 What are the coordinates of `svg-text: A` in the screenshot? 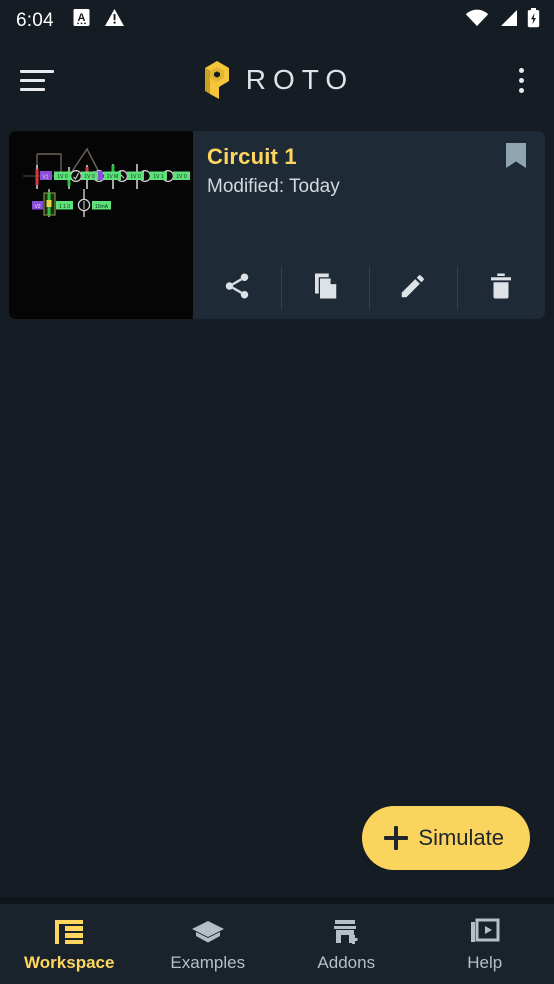 It's located at (81, 18).